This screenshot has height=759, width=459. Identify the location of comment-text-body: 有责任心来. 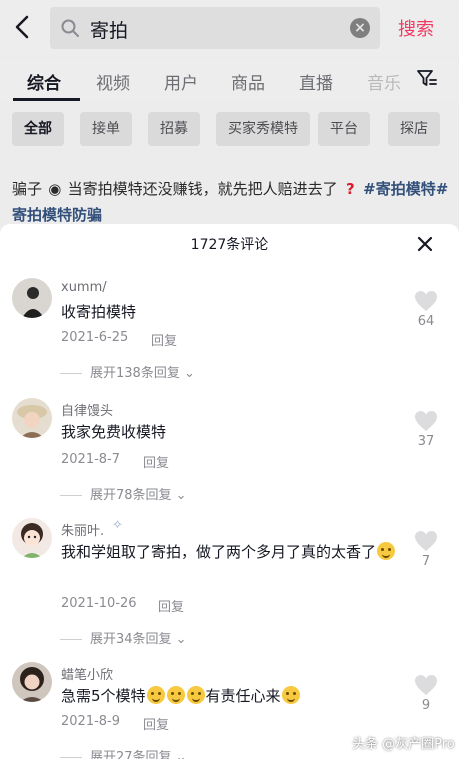
(243, 696).